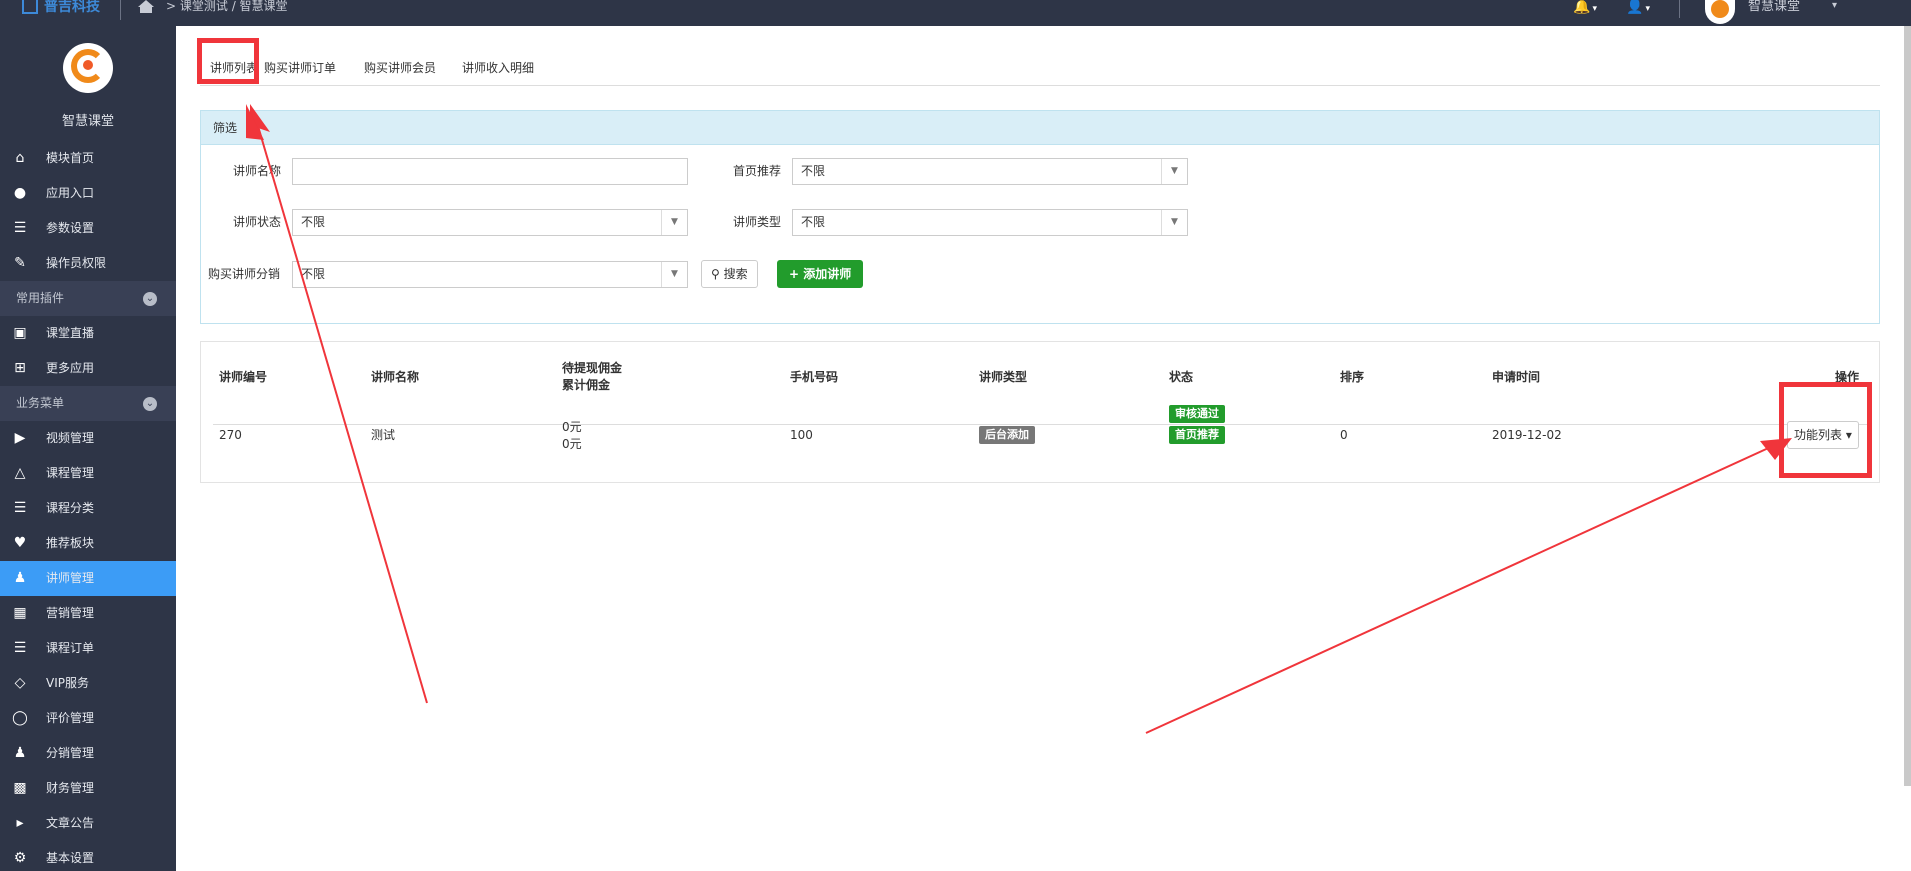 The width and height of the screenshot is (1911, 871). Describe the element at coordinates (20, 438) in the screenshot. I see `play-icon: ▶` at that location.